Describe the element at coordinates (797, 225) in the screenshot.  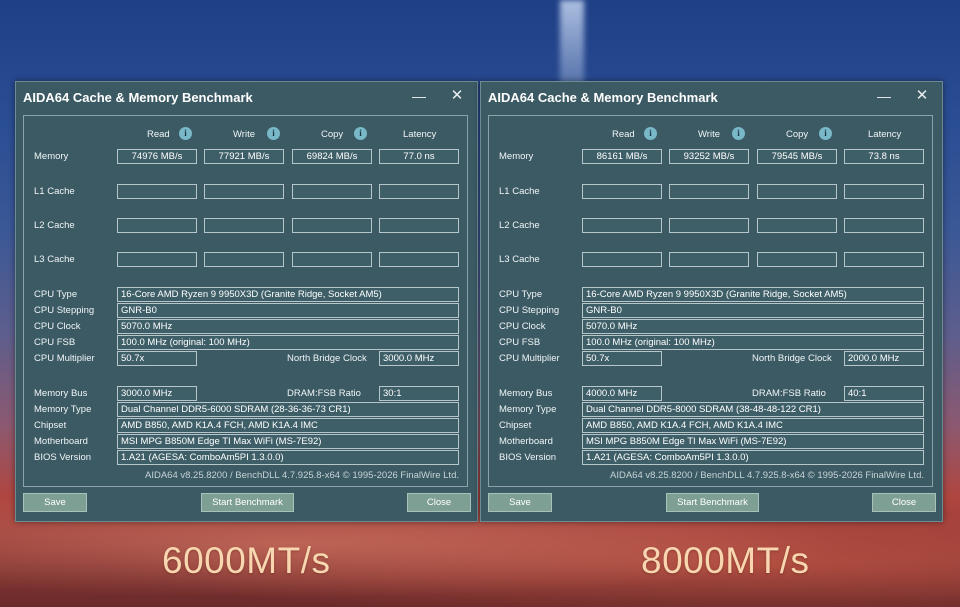
I see `l2-copy-value` at that location.